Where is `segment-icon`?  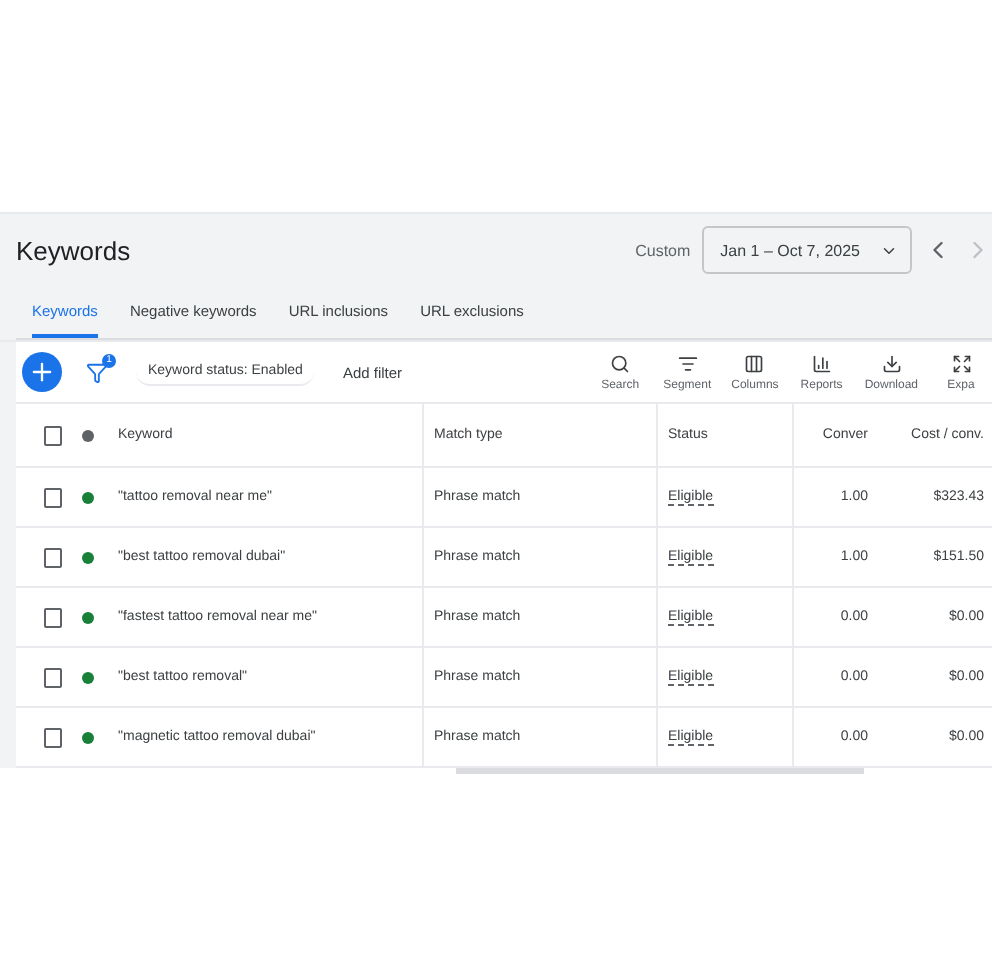
segment-icon is located at coordinates (687, 363).